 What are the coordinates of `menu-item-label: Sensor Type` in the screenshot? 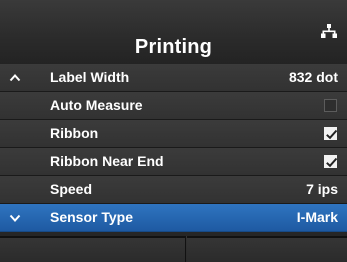 It's located at (91, 217).